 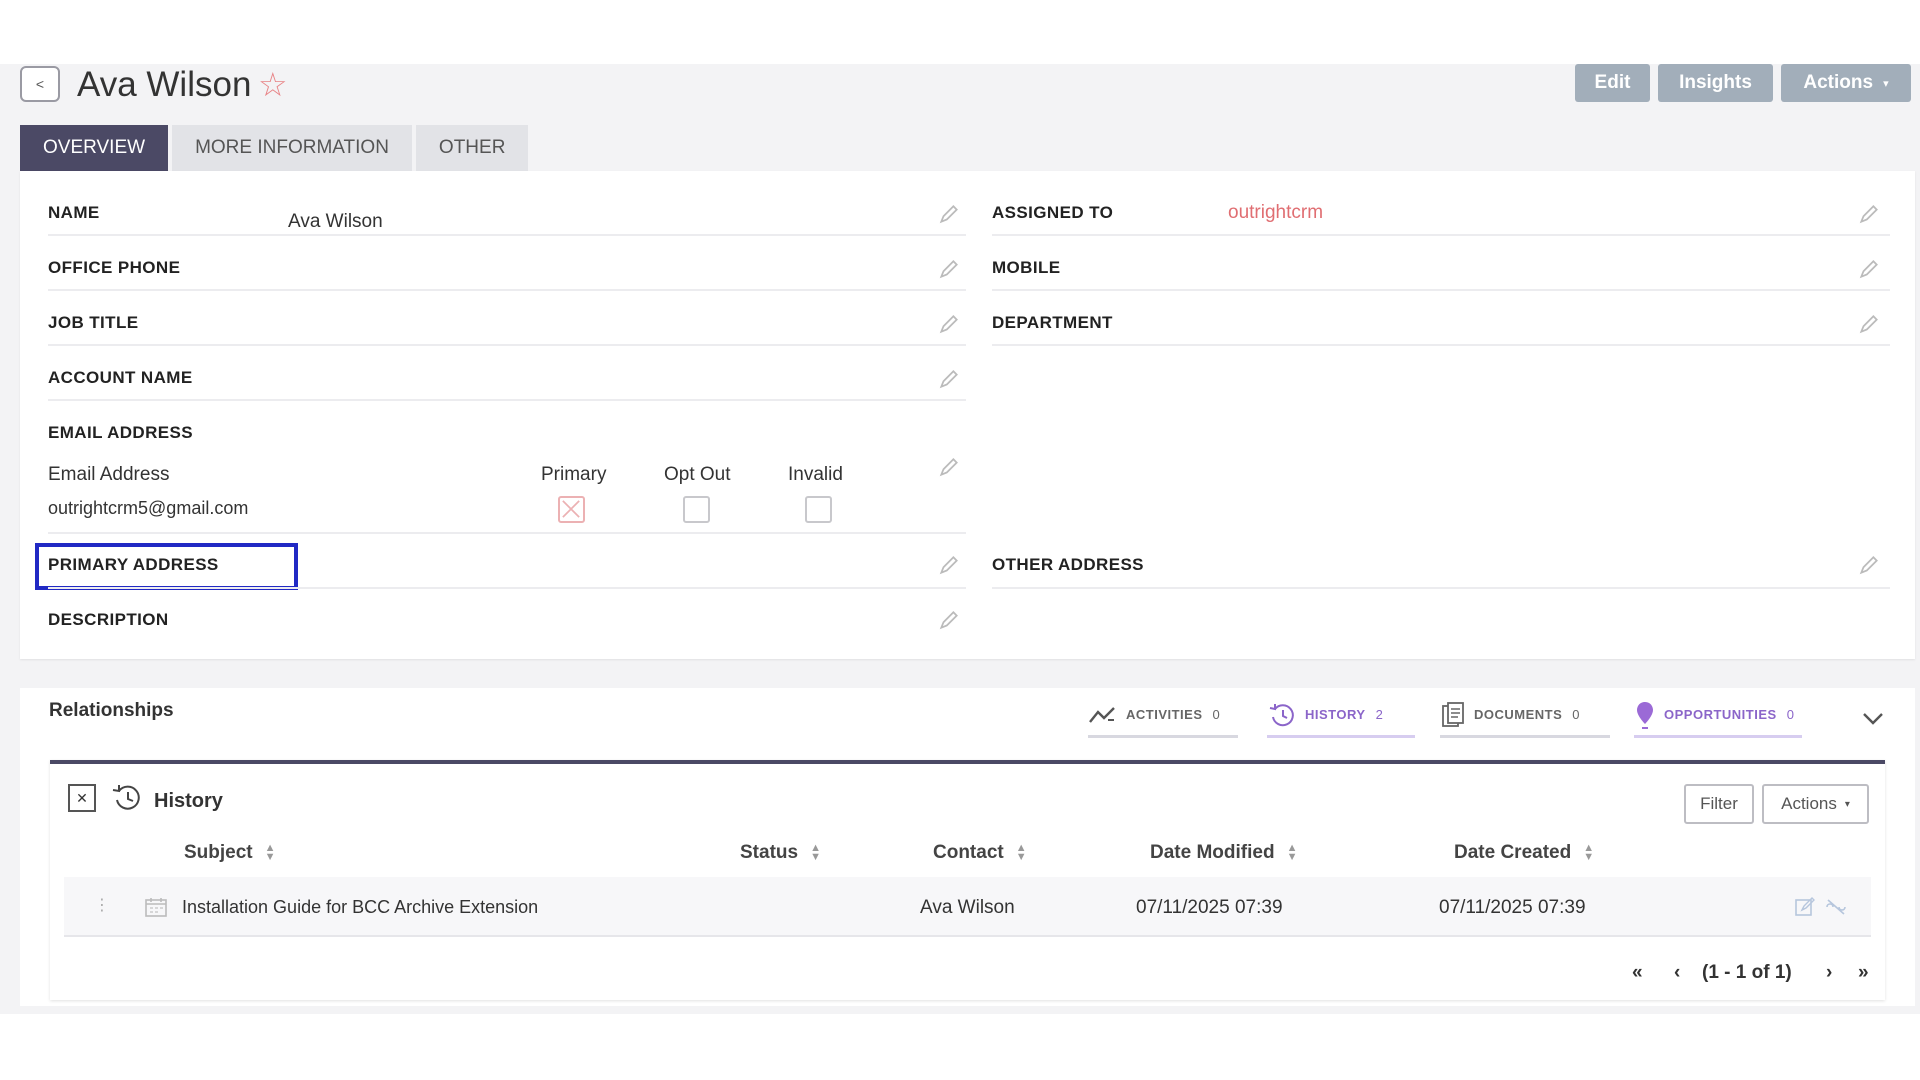 What do you see at coordinates (1715, 83) in the screenshot?
I see `insights-button: Insights` at bounding box center [1715, 83].